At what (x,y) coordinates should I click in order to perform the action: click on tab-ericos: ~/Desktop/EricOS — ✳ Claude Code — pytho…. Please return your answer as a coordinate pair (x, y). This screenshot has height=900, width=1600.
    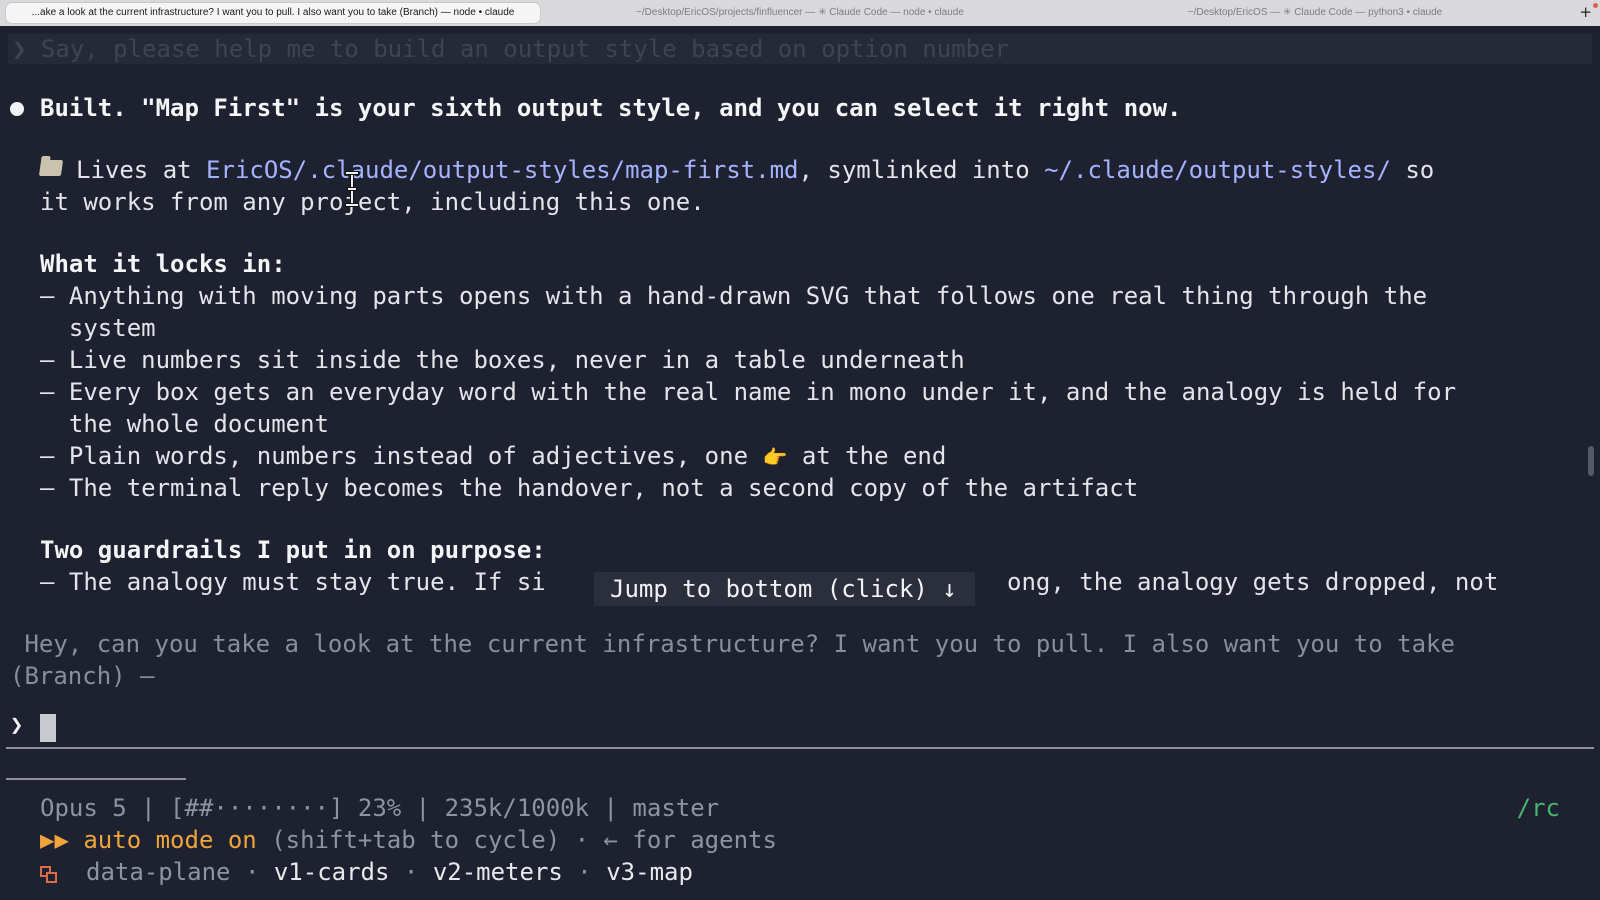
    Looking at the image, I should click on (1315, 13).